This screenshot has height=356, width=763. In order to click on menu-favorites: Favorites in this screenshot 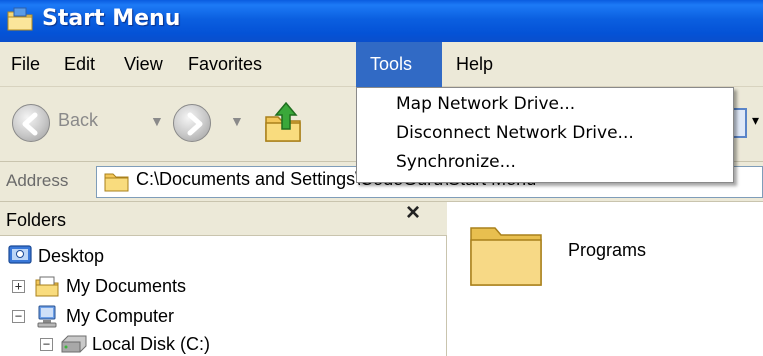, I will do `click(225, 64)`.